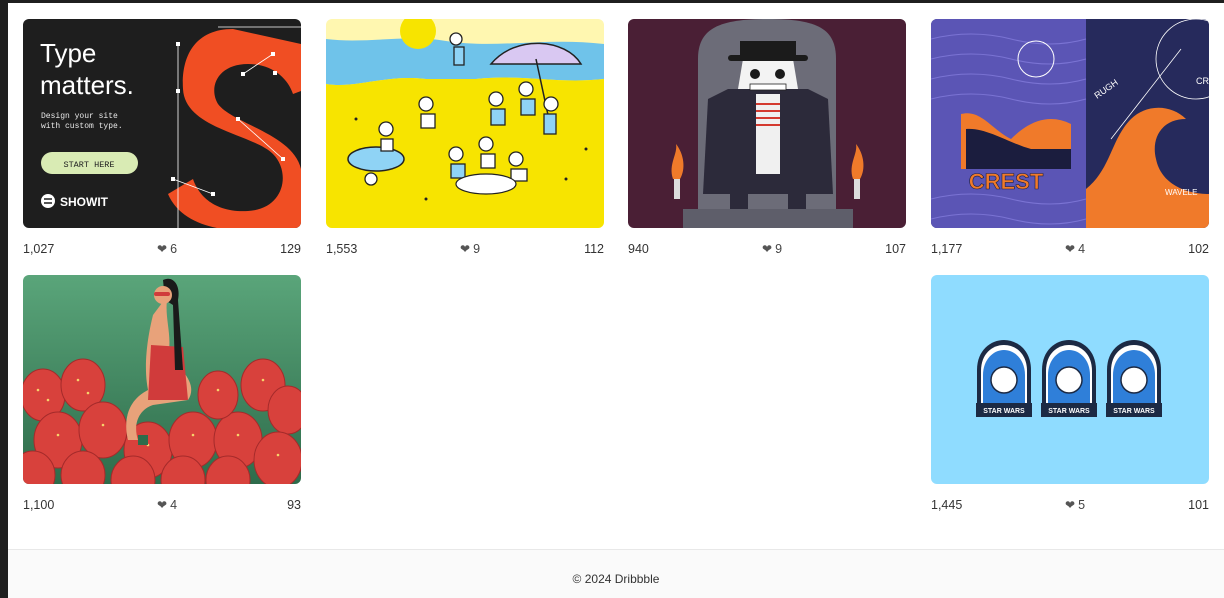 Image resolution: width=1224 pixels, height=598 pixels. I want to click on beach-illustration-image, so click(465, 123).